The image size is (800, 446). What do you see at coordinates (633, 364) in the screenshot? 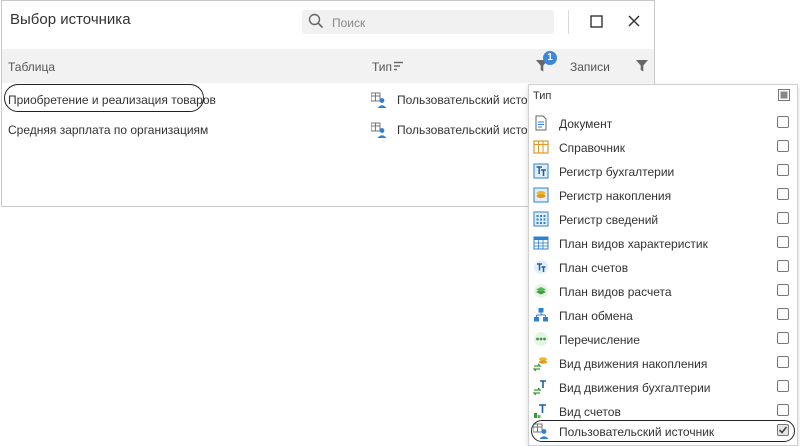
I see `filter-option-label: Вид движения накопления` at bounding box center [633, 364].